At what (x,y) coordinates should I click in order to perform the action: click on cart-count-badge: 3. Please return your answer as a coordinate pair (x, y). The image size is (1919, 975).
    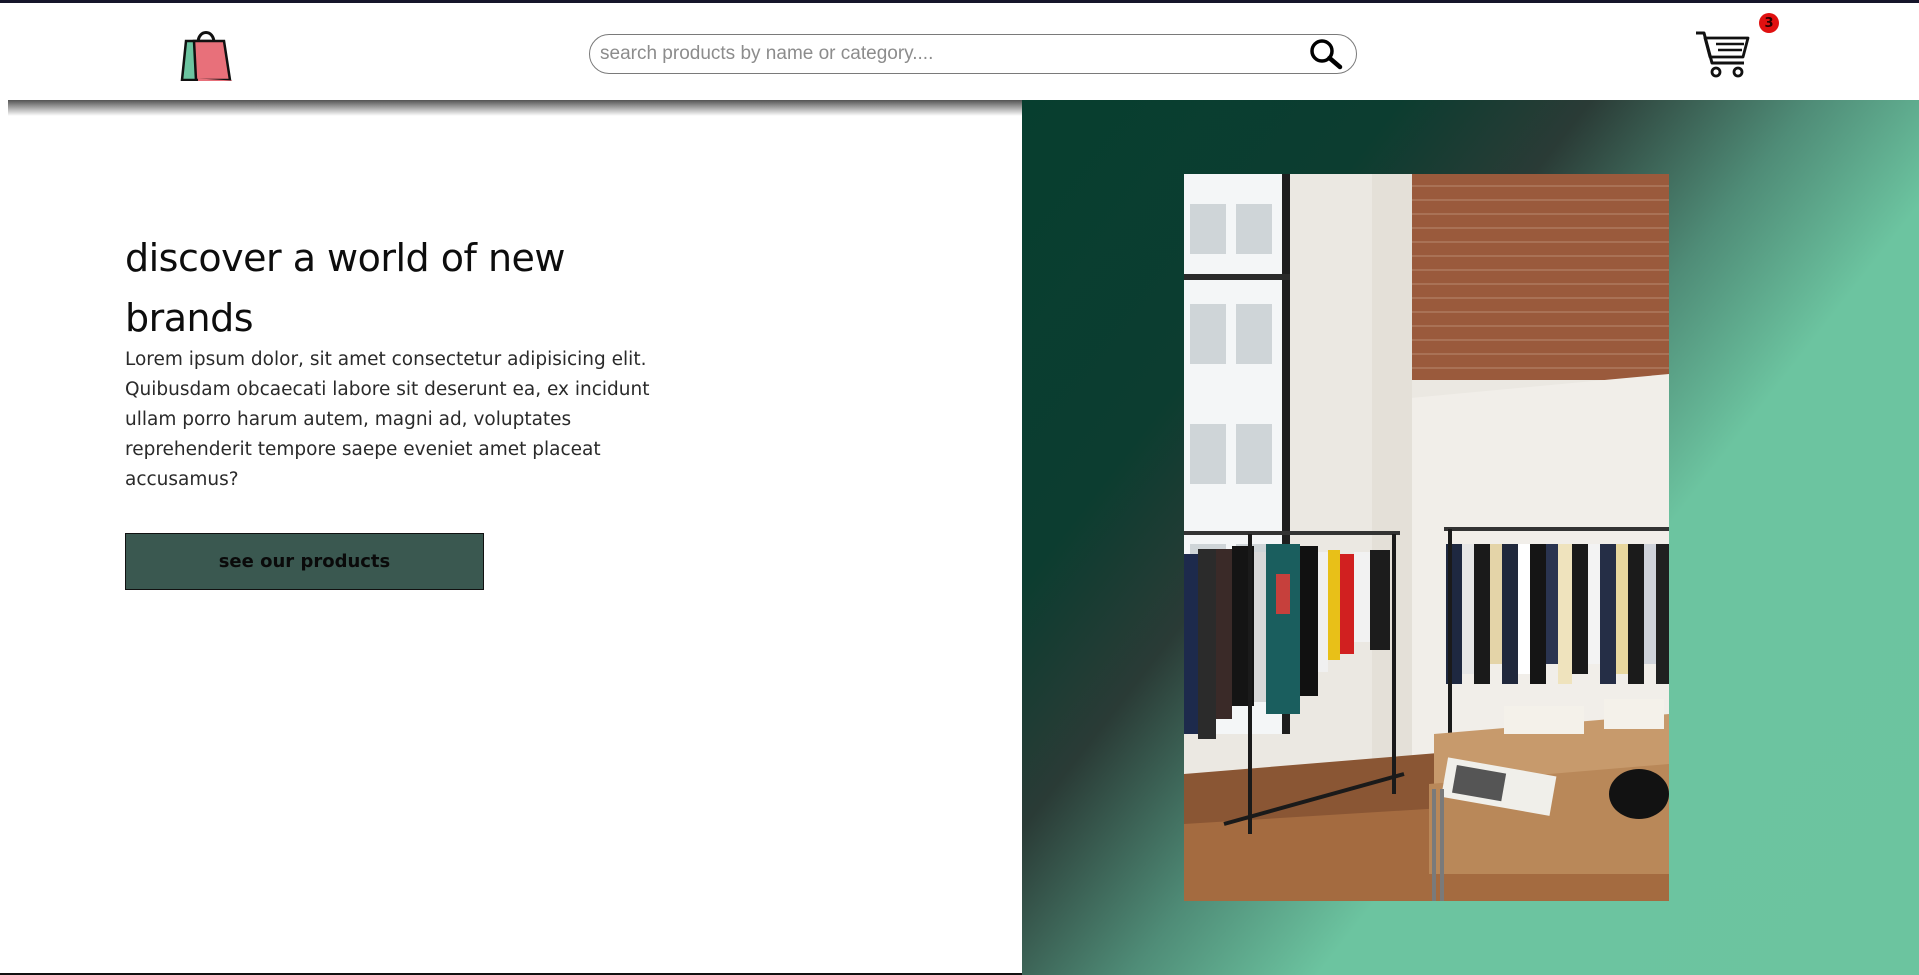
    Looking at the image, I should click on (1769, 23).